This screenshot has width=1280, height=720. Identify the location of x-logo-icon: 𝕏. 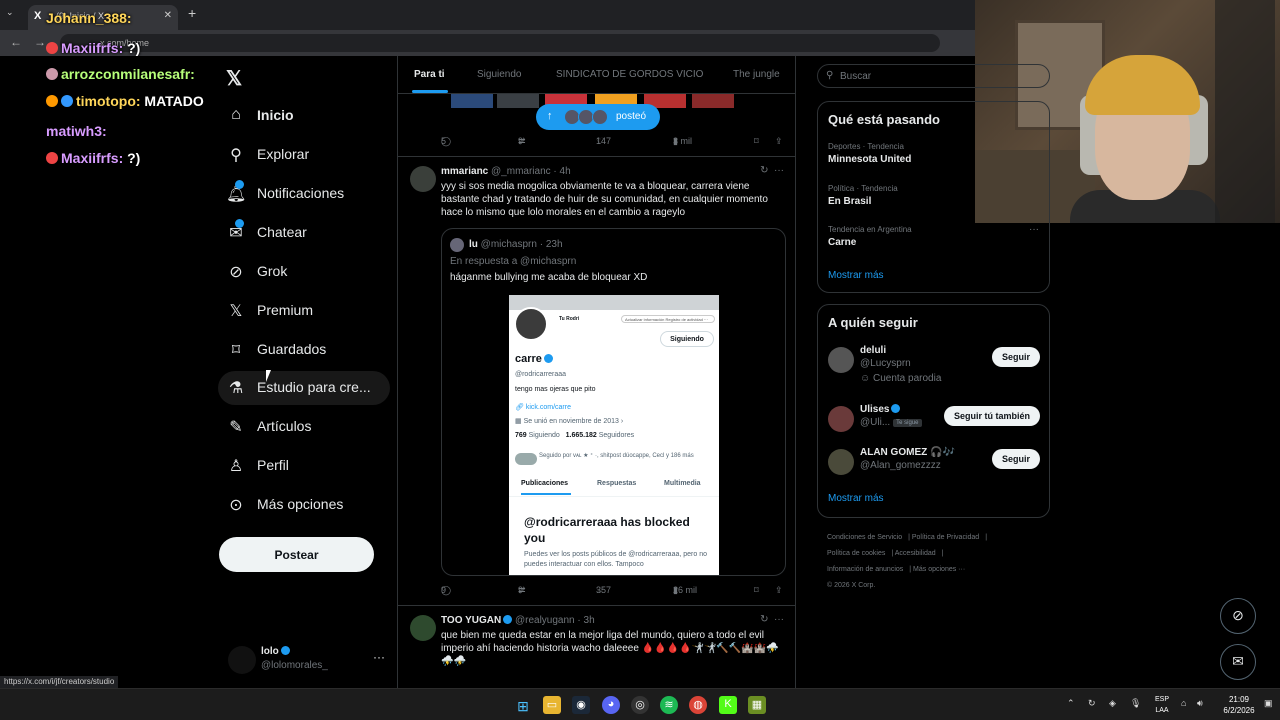
(234, 78).